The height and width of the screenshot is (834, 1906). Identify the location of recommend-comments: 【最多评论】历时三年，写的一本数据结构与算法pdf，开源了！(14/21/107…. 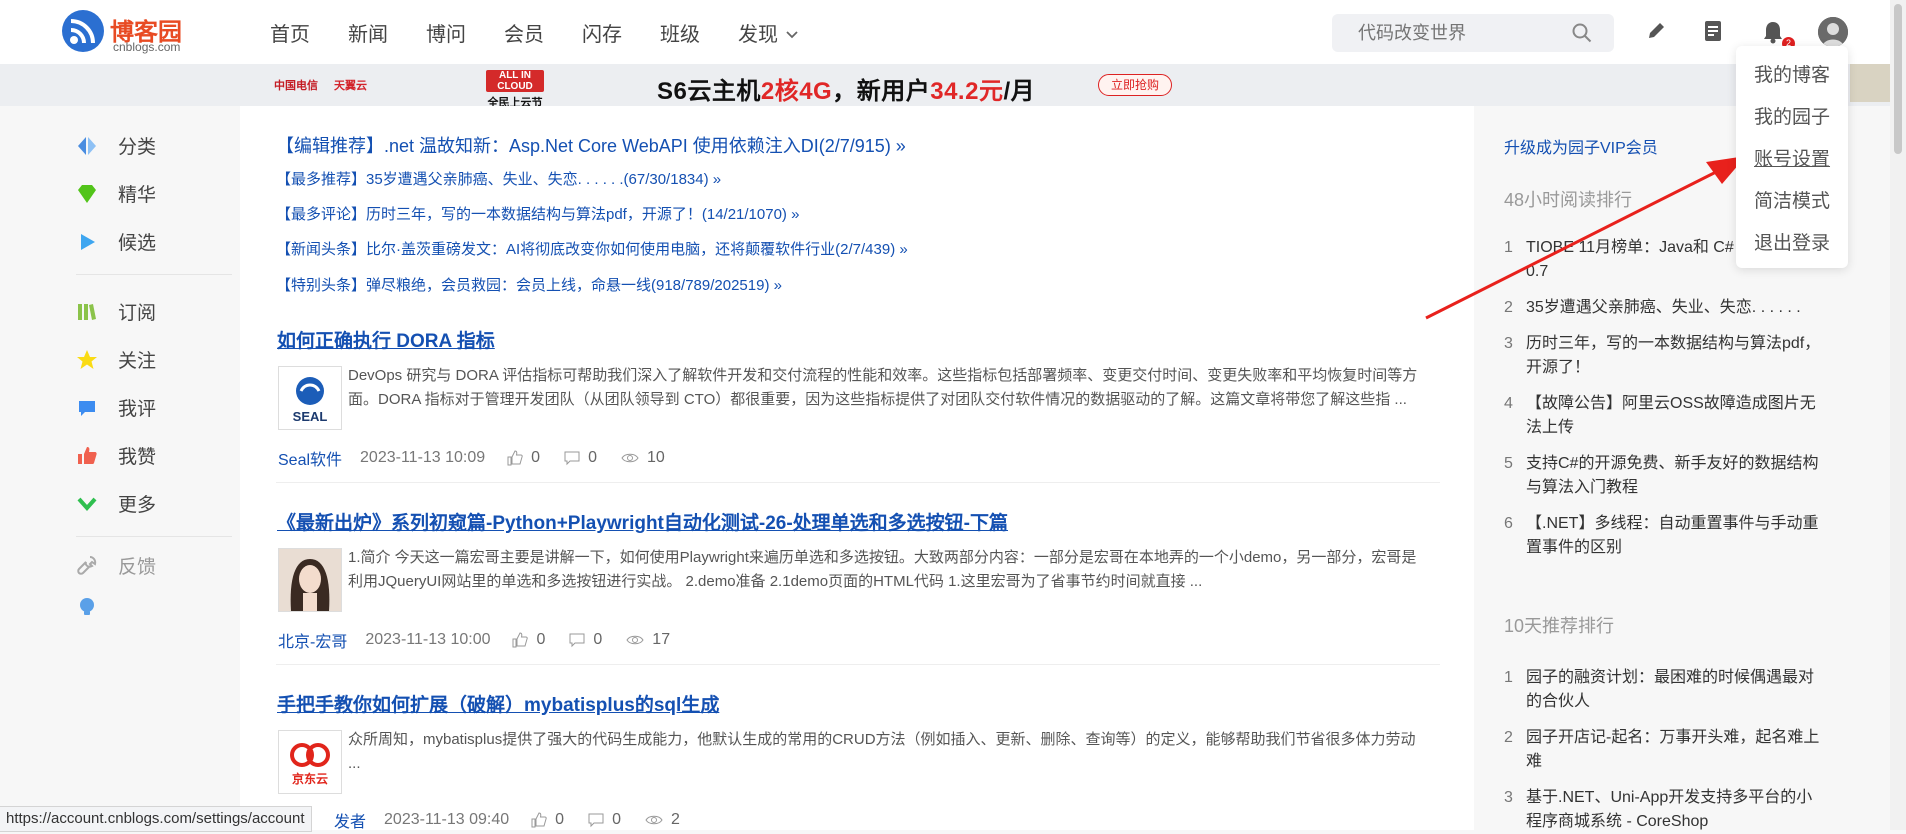
(537, 213).